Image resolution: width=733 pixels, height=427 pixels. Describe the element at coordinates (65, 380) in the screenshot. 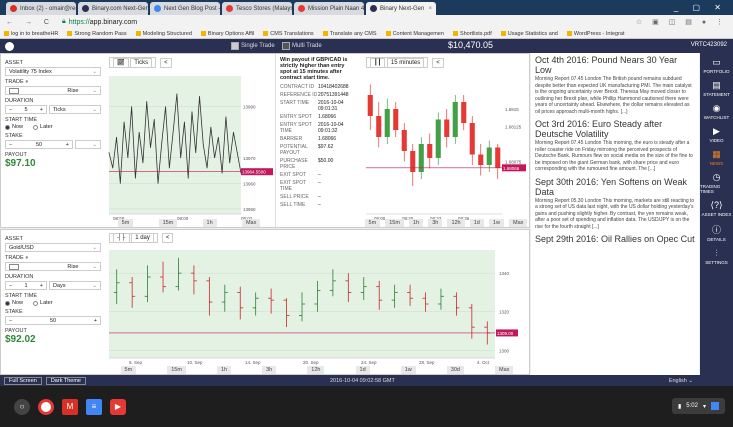

I see `theme-button: Dark Theme` at that location.